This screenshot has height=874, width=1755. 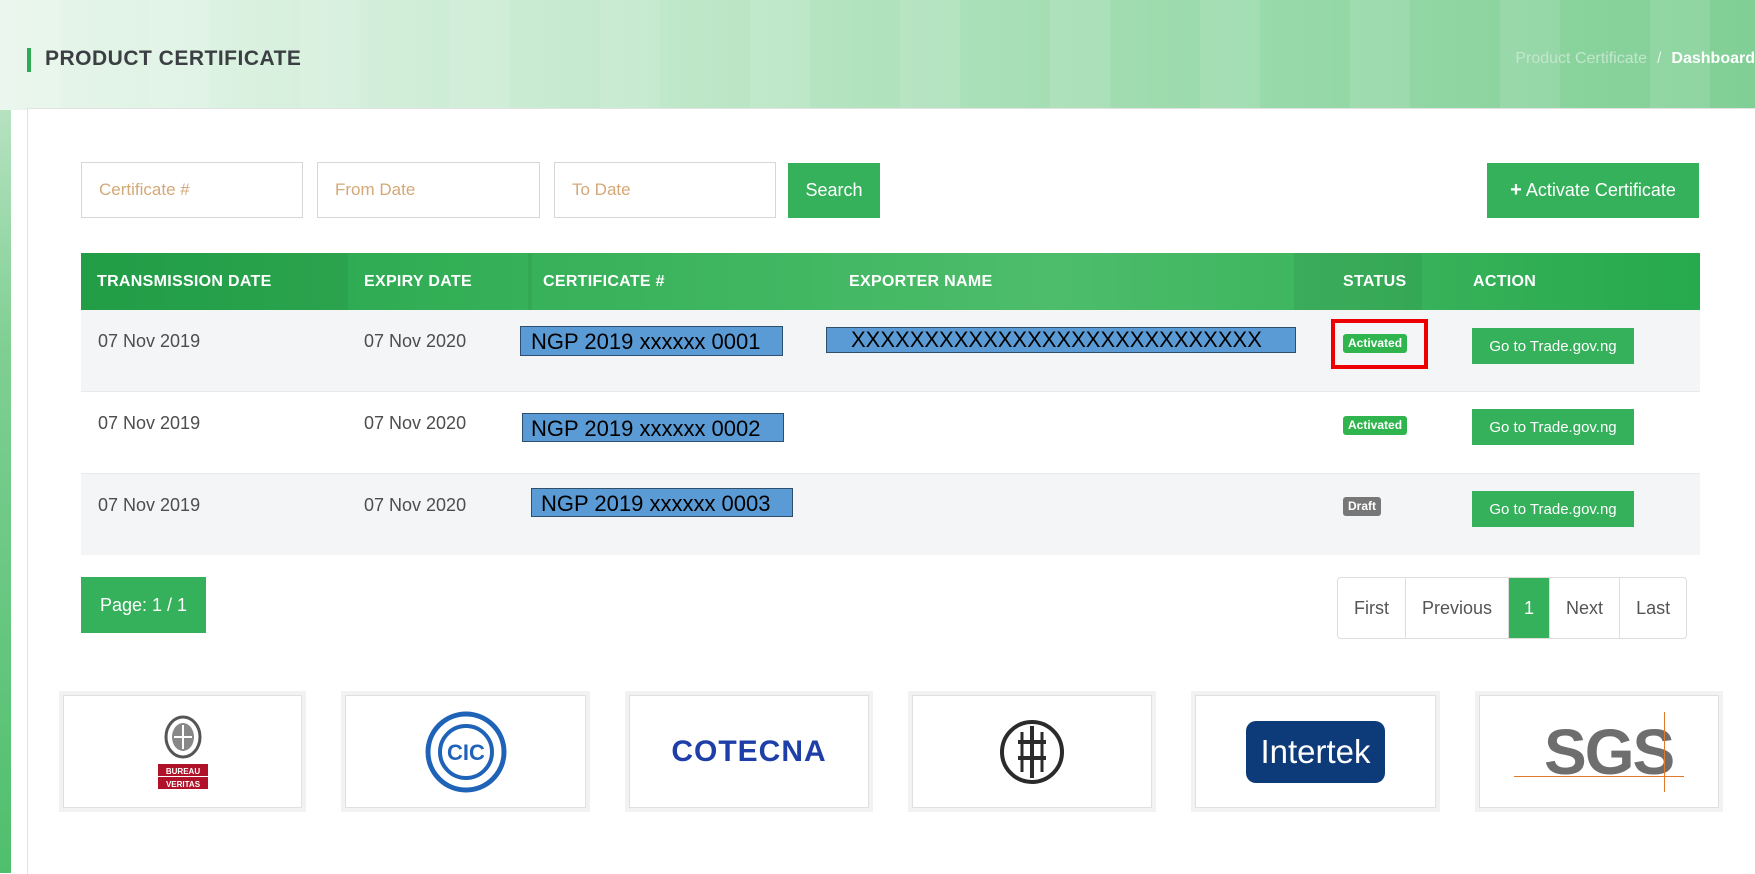 I want to click on bureau-veritas-logo-card: BUREAU VERITAS, so click(x=182, y=751).